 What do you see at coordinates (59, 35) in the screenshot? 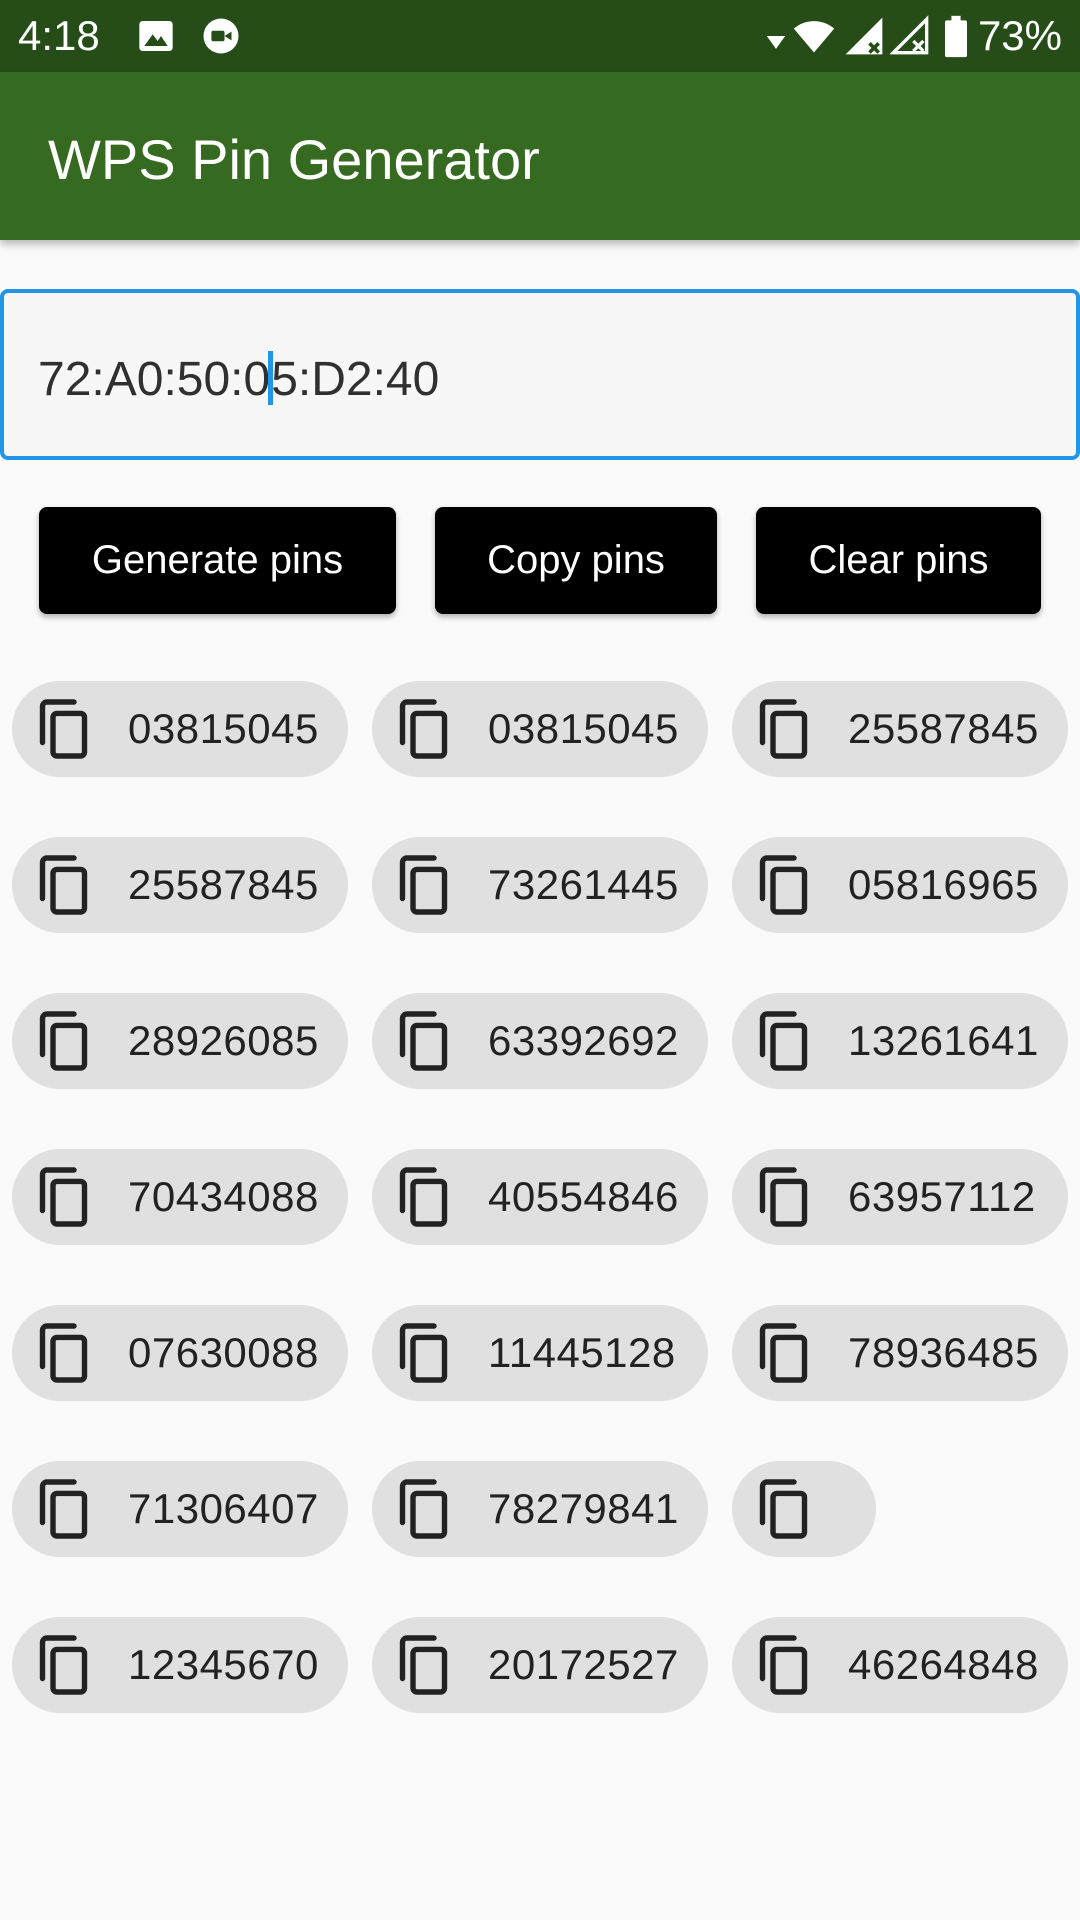
I see `status-time: 4:18` at bounding box center [59, 35].